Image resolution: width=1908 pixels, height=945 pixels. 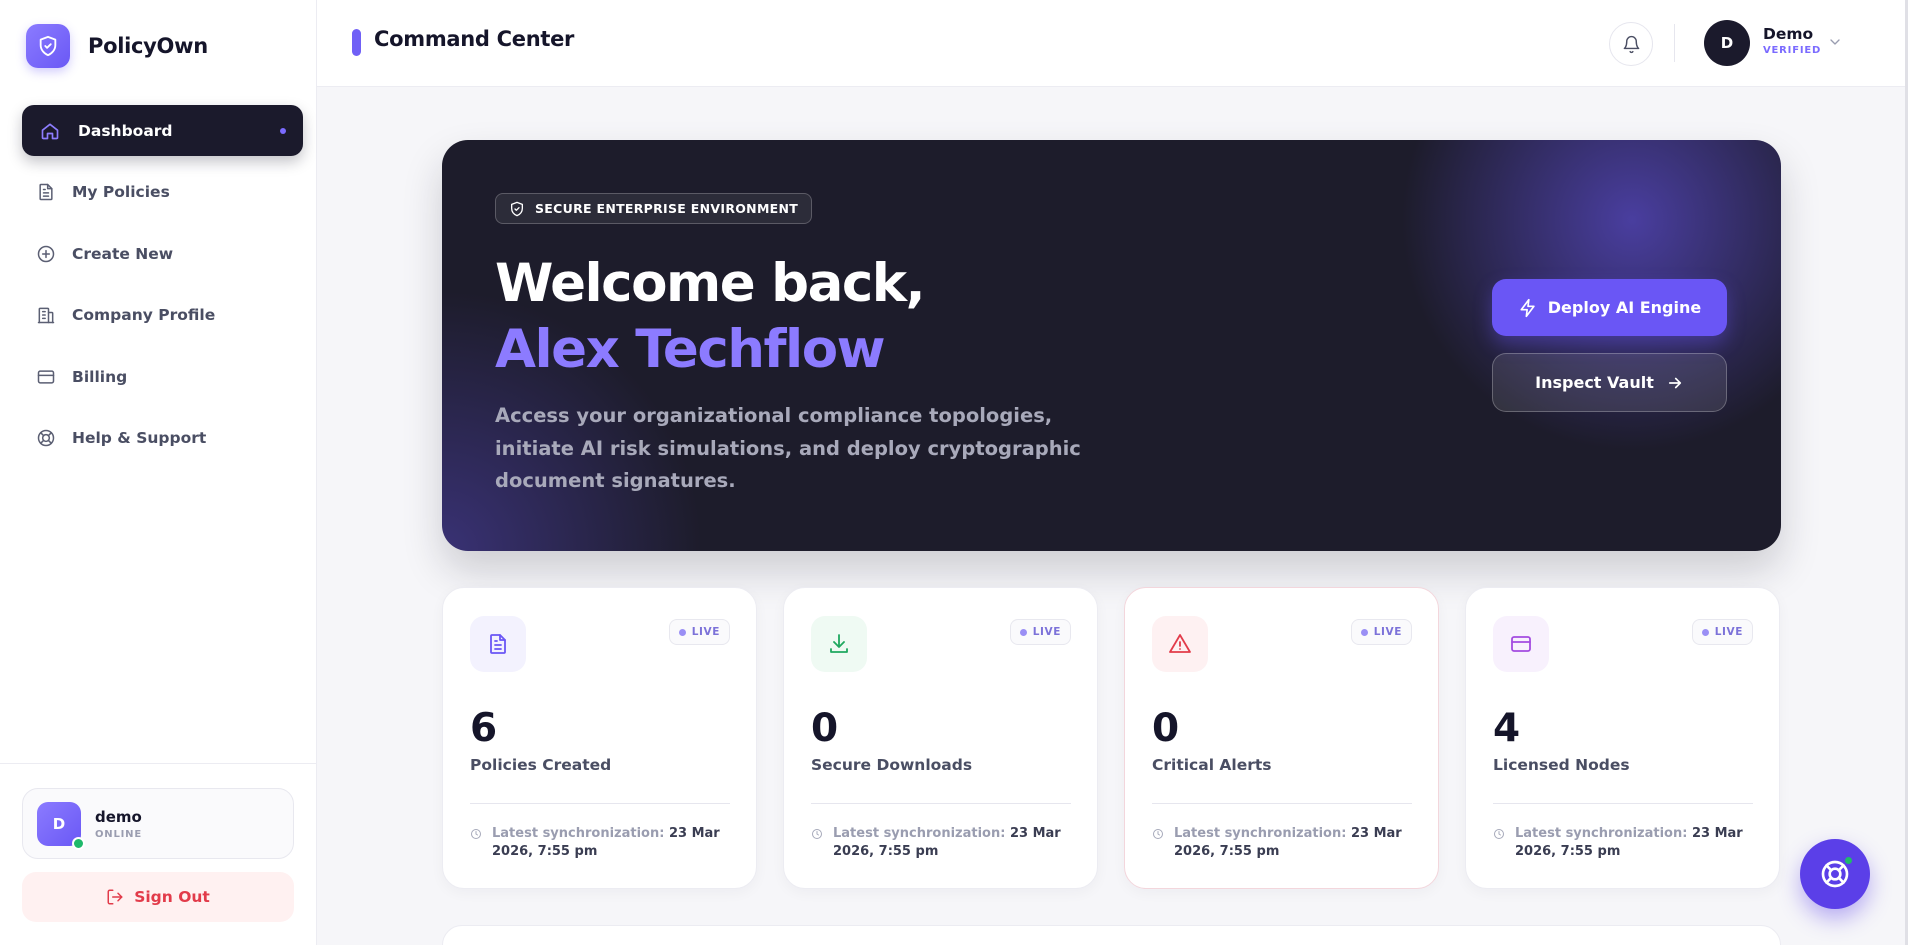 I want to click on building-icon, so click(x=46, y=315).